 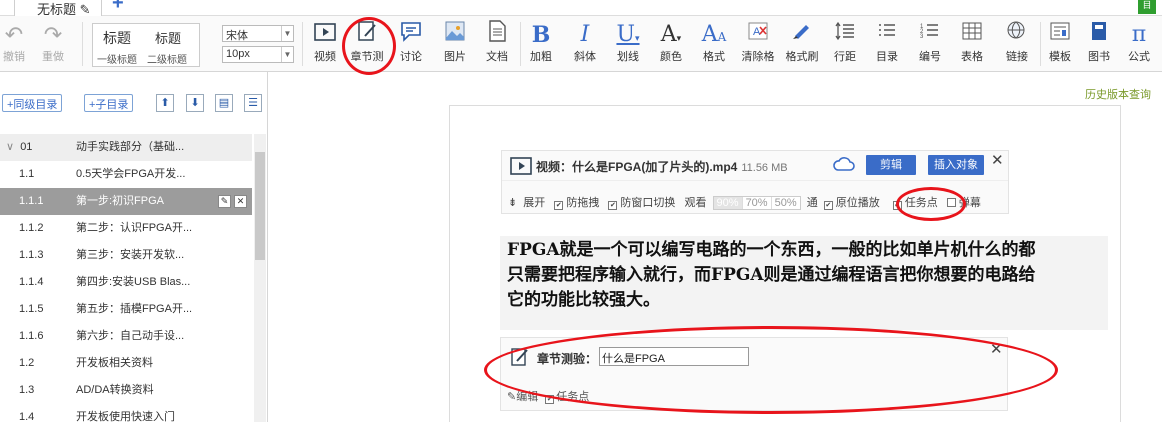 What do you see at coordinates (567, 359) in the screenshot?
I see `quiz-label: 章节测验：` at bounding box center [567, 359].